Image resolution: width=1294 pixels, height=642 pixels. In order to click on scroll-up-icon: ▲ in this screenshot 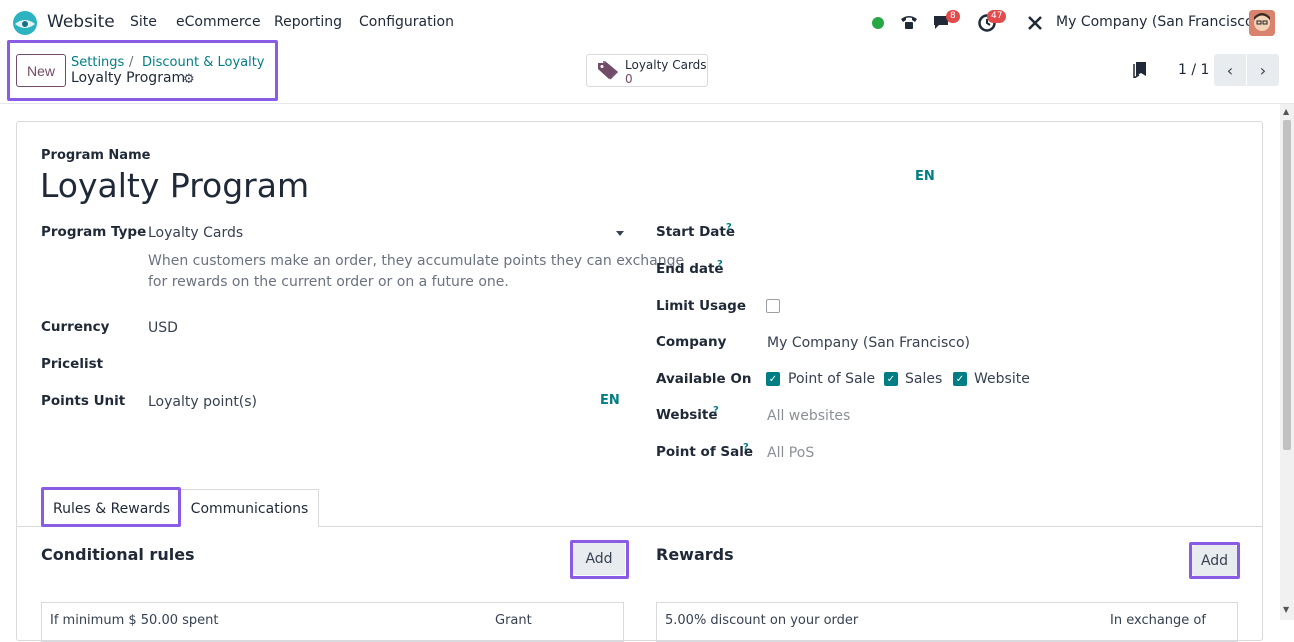, I will do `click(1286, 111)`.